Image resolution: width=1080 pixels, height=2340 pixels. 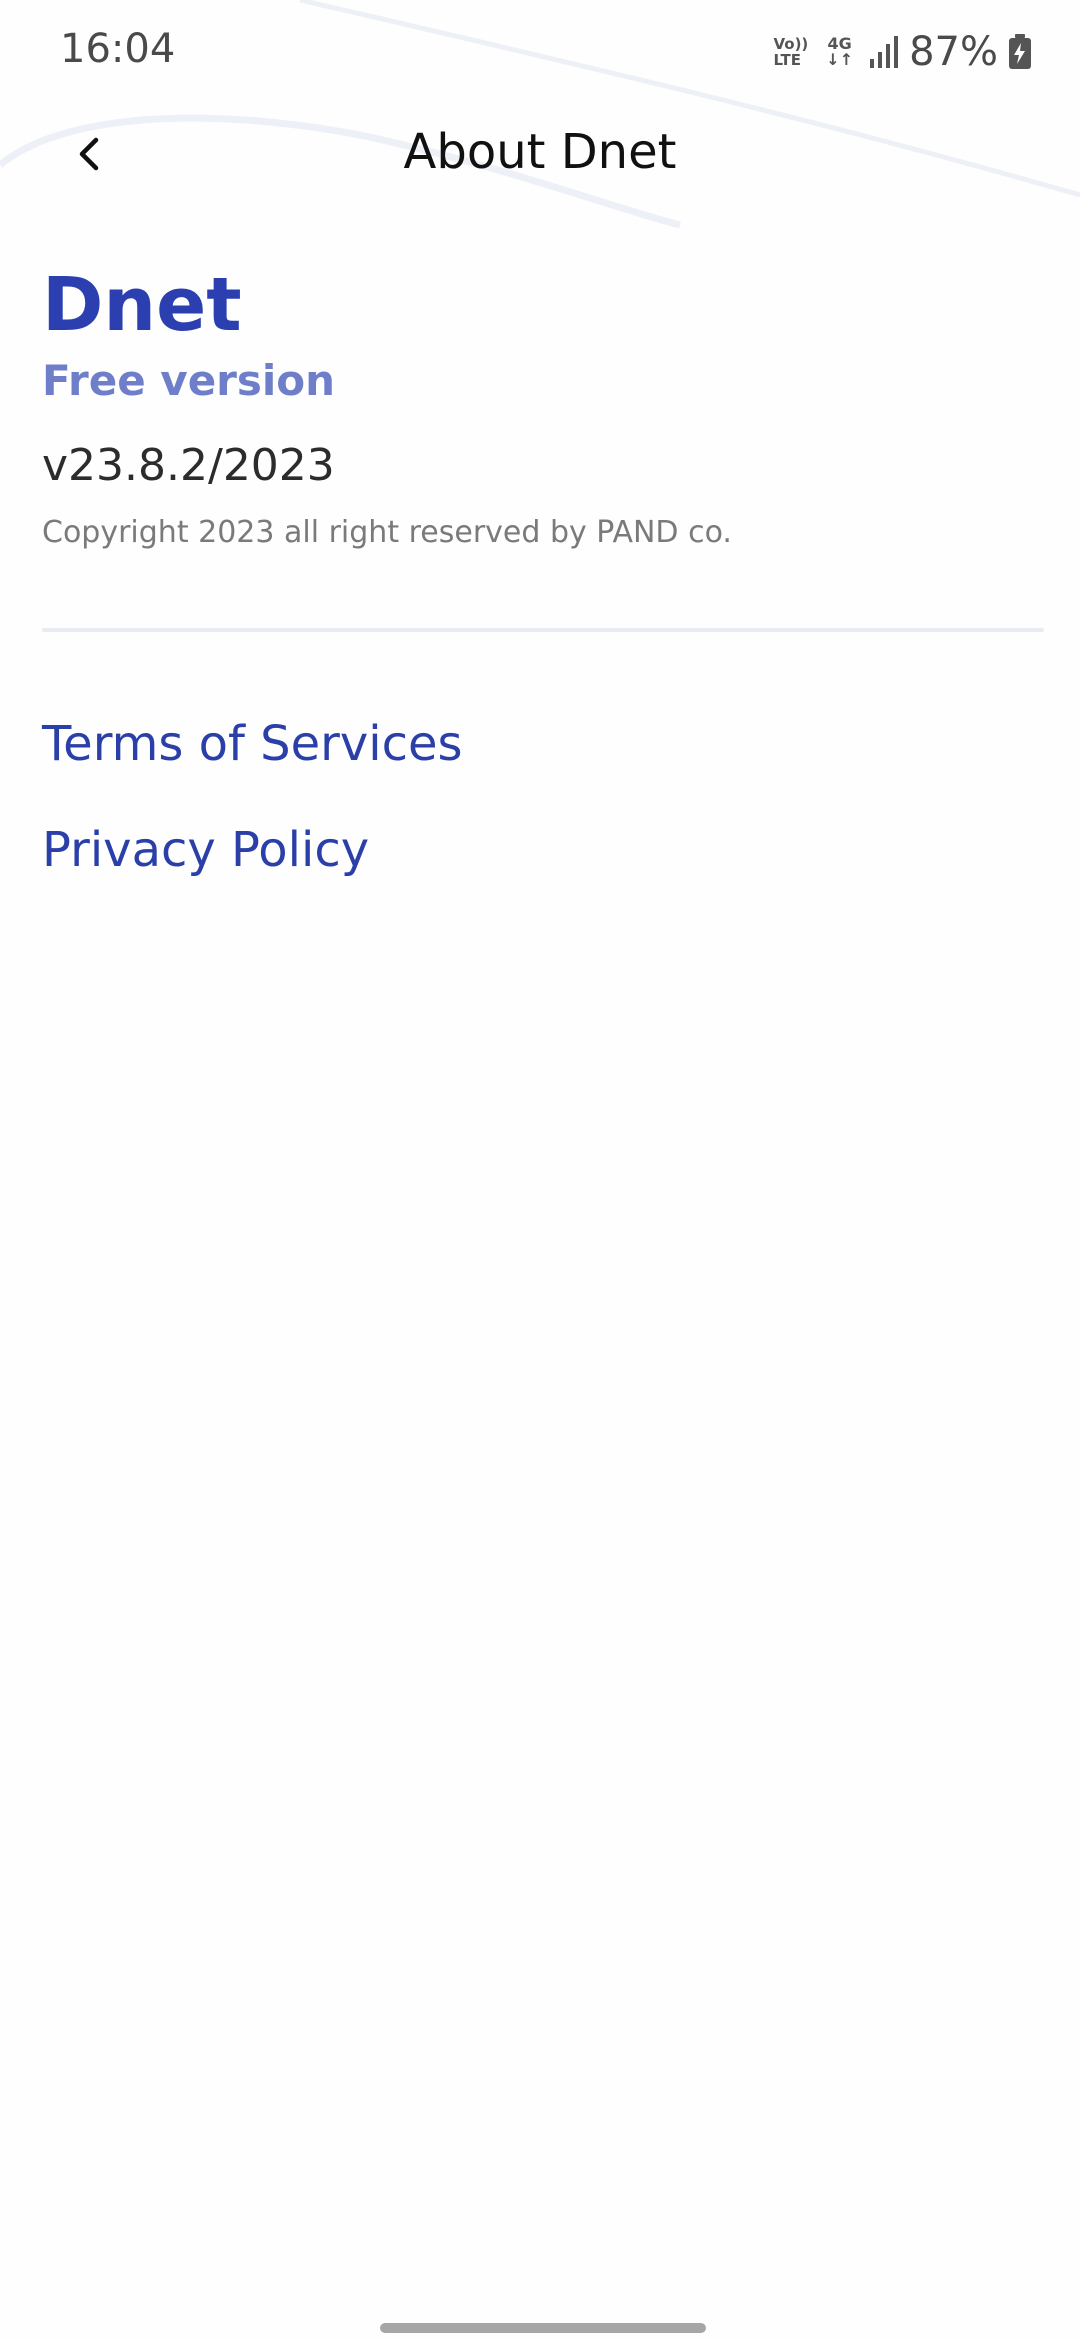 What do you see at coordinates (953, 52) in the screenshot?
I see `battery-percent: 87%` at bounding box center [953, 52].